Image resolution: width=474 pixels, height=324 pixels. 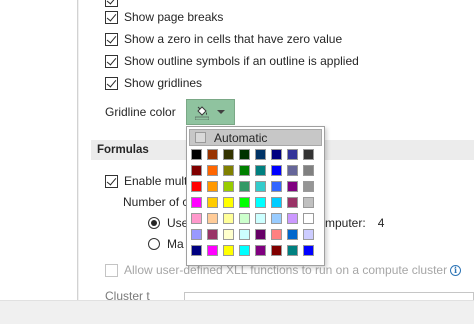 I want to click on checkbox-row-page-breaks: Show page breaks, so click(x=164, y=17).